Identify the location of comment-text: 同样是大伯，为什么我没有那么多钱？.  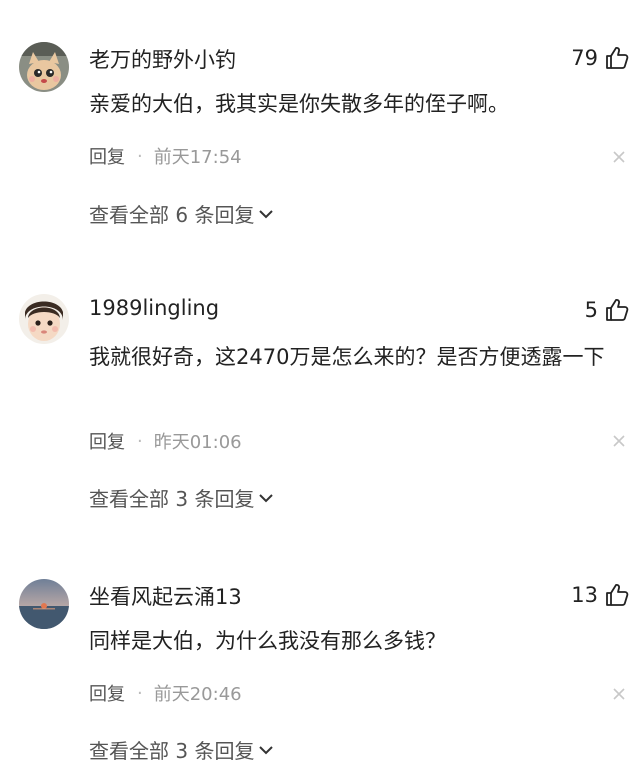
(267, 641).